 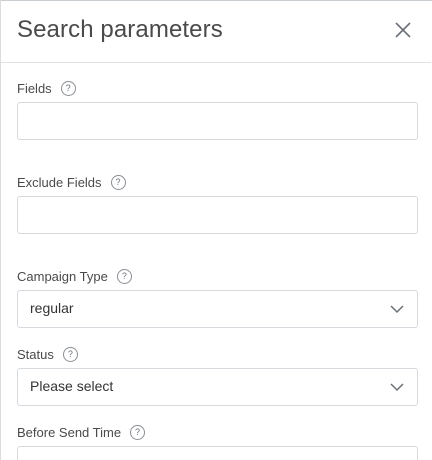 I want to click on campaign-type-select: regular, so click(x=217, y=309).